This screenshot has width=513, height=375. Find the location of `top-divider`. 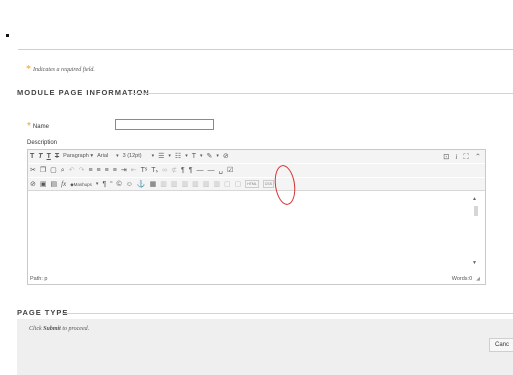

top-divider is located at coordinates (265, 49).